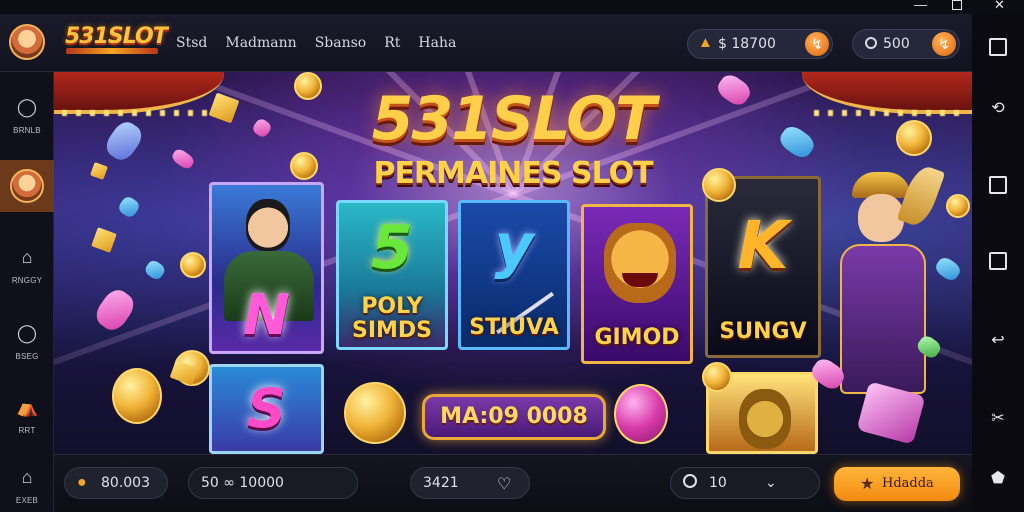 The height and width of the screenshot is (512, 1024). What do you see at coordinates (998, 479) in the screenshot?
I see `location-icon: ⬟` at bounding box center [998, 479].